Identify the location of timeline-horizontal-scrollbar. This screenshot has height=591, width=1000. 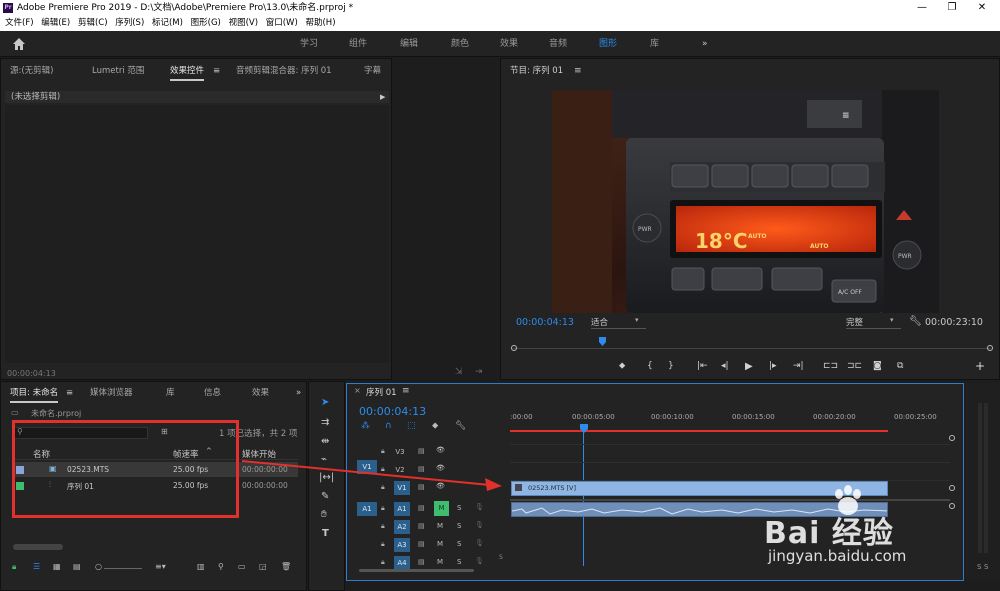
(416, 570).